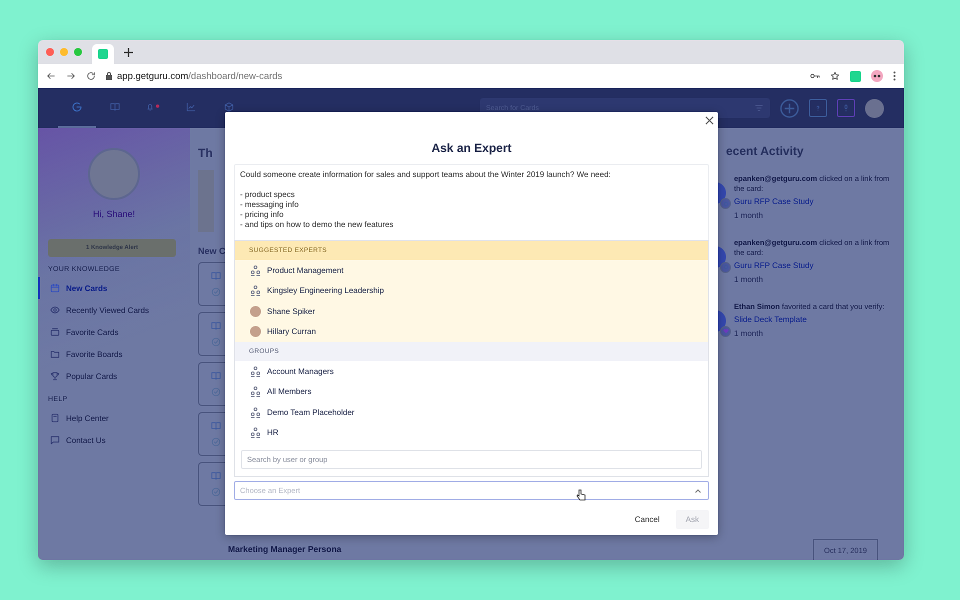  What do you see at coordinates (471, 290) in the screenshot?
I see `dropdown-option: Kingsley Engineering Leadership` at bounding box center [471, 290].